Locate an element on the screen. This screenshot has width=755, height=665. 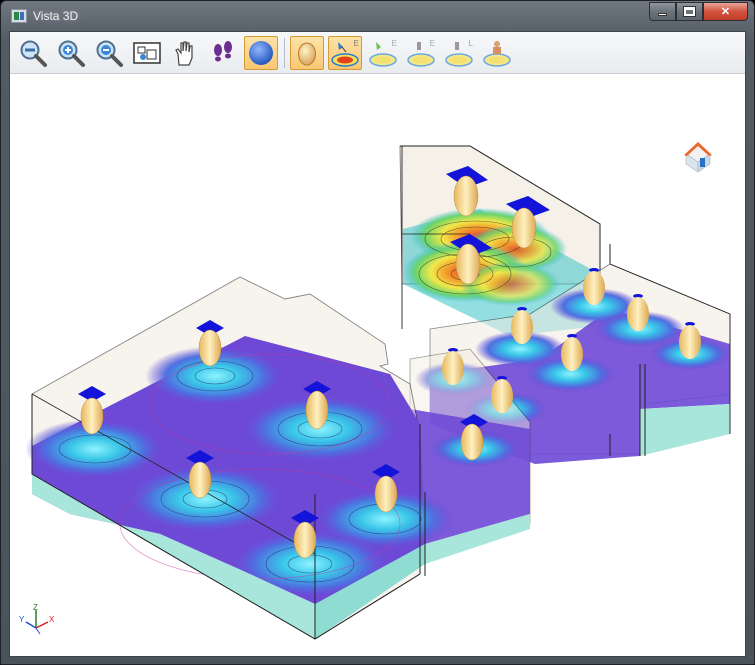
minimize-icon is located at coordinates (662, 14).